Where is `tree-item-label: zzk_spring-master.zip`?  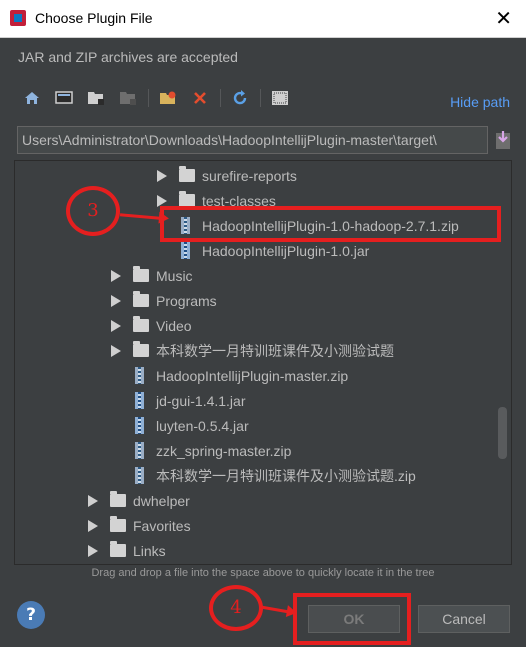 tree-item-label: zzk_spring-master.zip is located at coordinates (224, 451).